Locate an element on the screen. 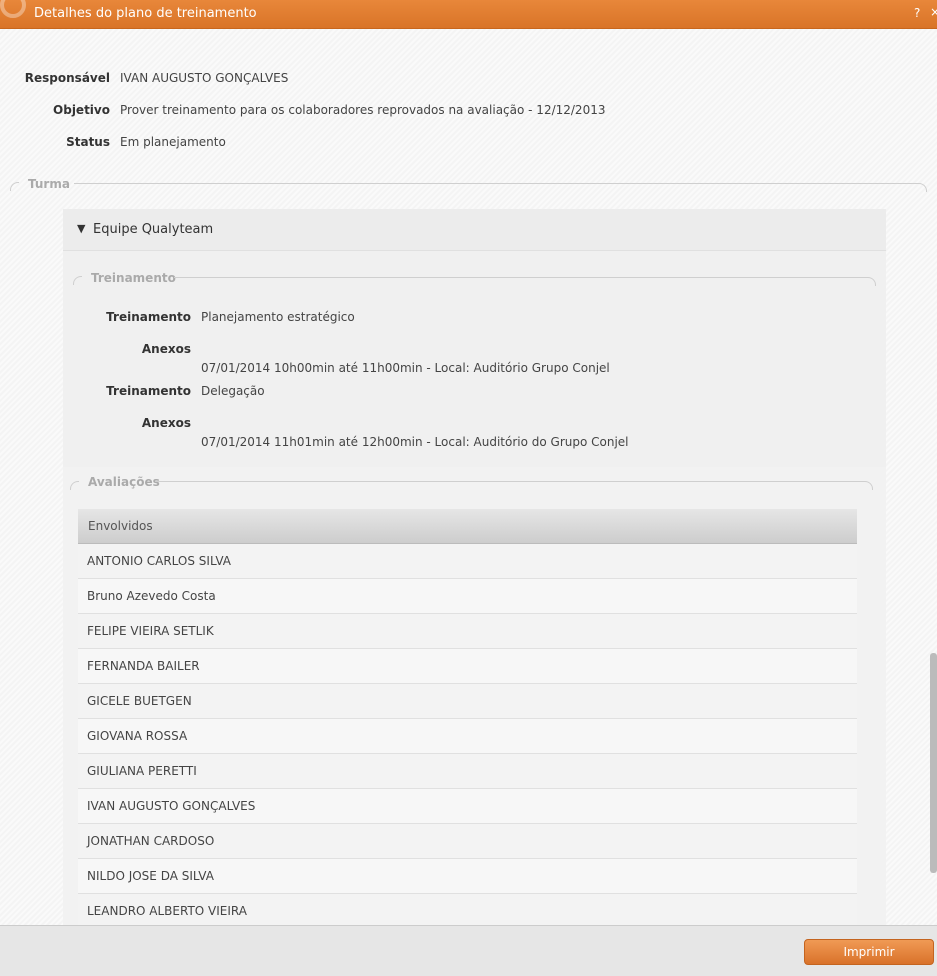 The image size is (937, 976). close-icon: × is located at coordinates (933, 12).